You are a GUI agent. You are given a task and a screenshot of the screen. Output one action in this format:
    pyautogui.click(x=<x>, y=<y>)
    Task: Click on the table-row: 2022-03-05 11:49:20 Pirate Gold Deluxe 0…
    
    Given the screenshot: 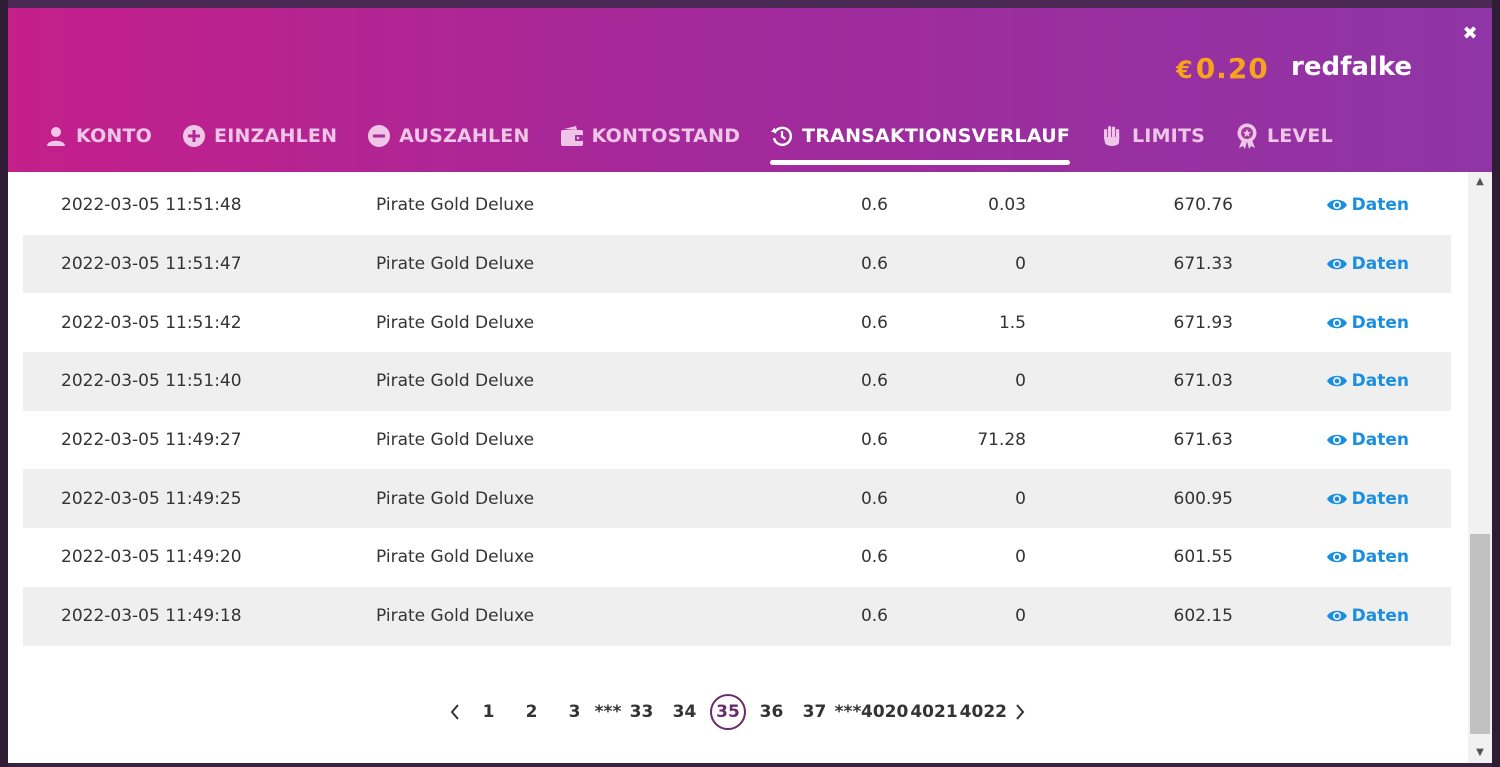 What is the action you would take?
    pyautogui.click(x=737, y=557)
    